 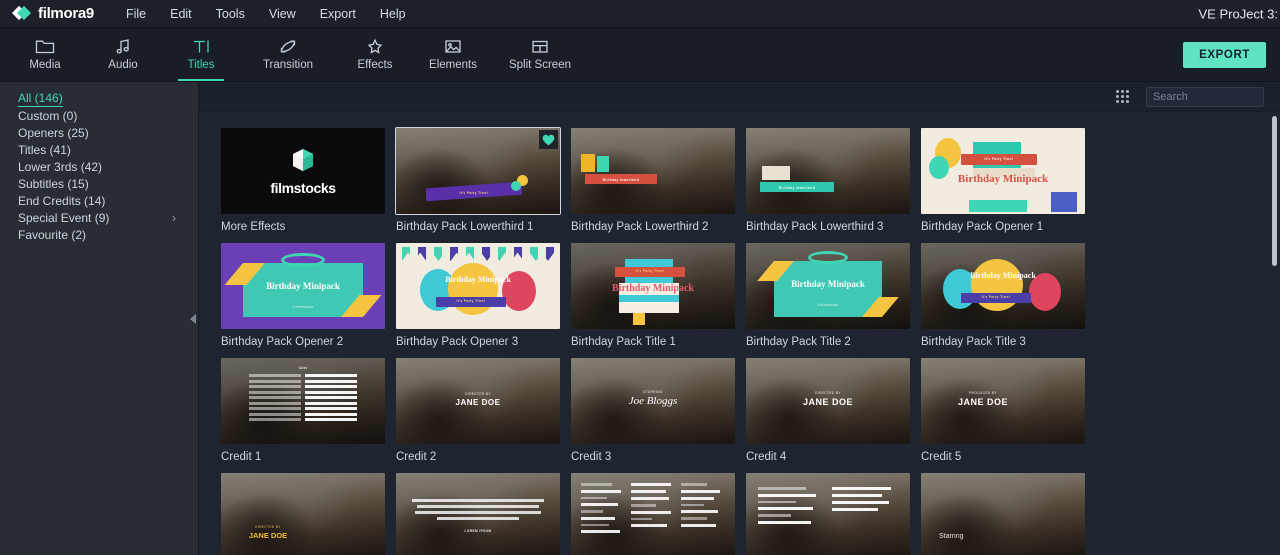 What do you see at coordinates (548, 139) in the screenshot?
I see `favorite-button` at bounding box center [548, 139].